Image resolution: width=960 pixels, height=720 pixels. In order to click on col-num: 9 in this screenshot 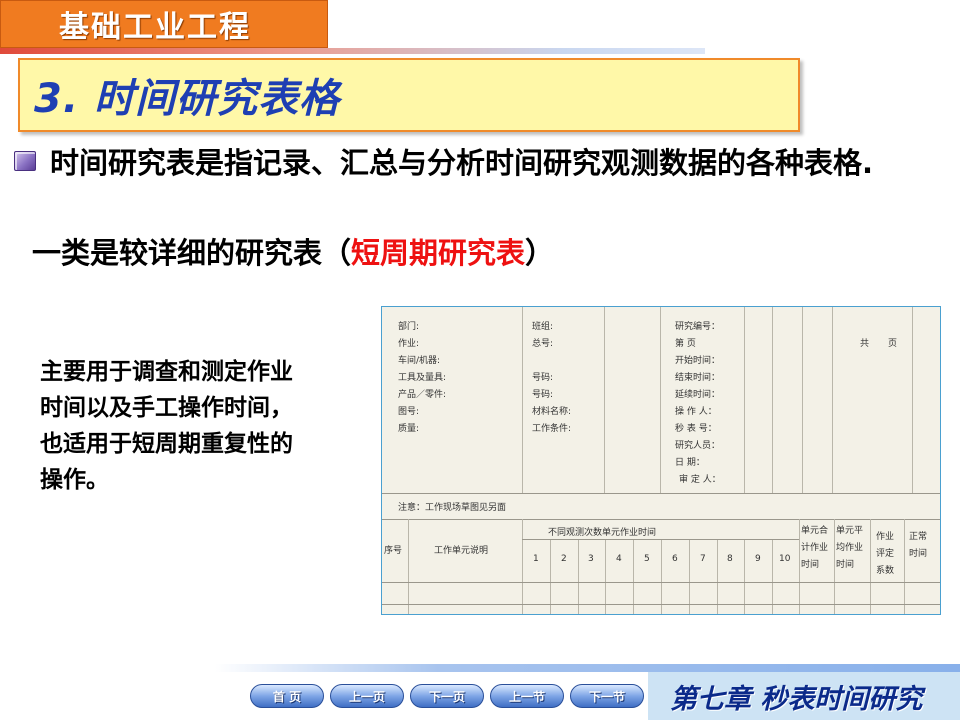, I will do `click(758, 559)`.